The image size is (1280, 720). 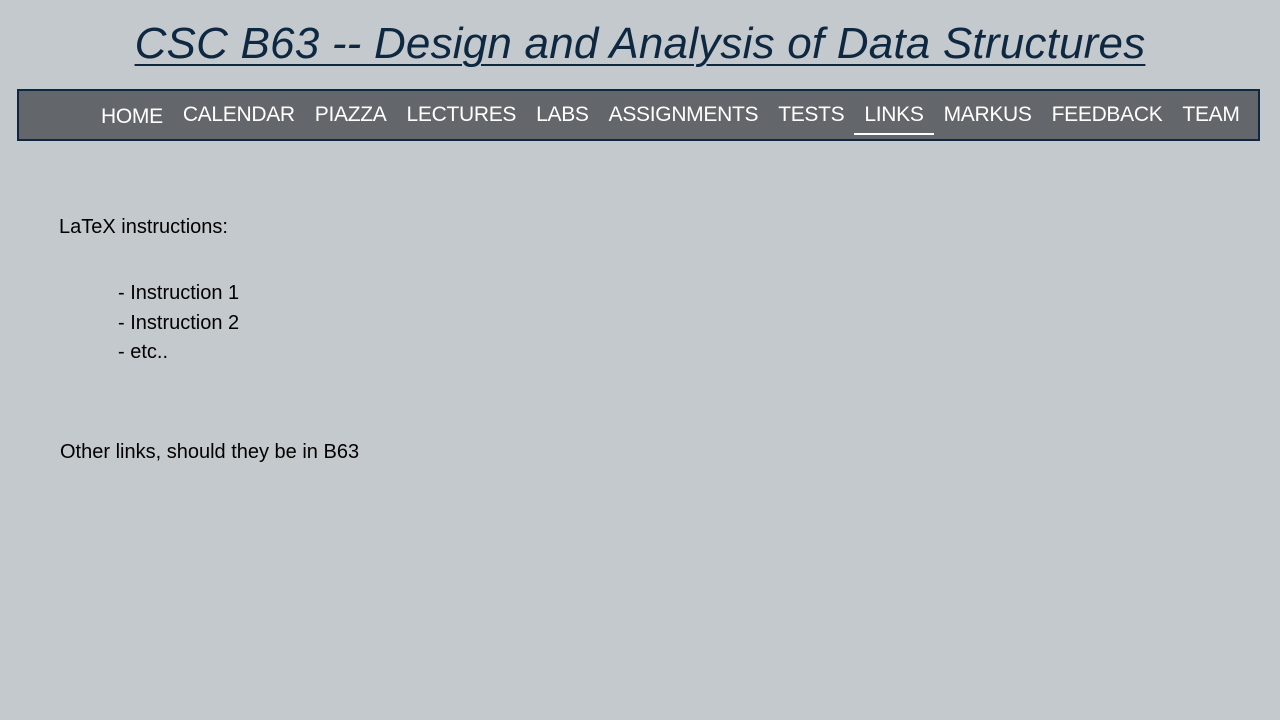 I want to click on nav-item-home: HOME, so click(x=132, y=117).